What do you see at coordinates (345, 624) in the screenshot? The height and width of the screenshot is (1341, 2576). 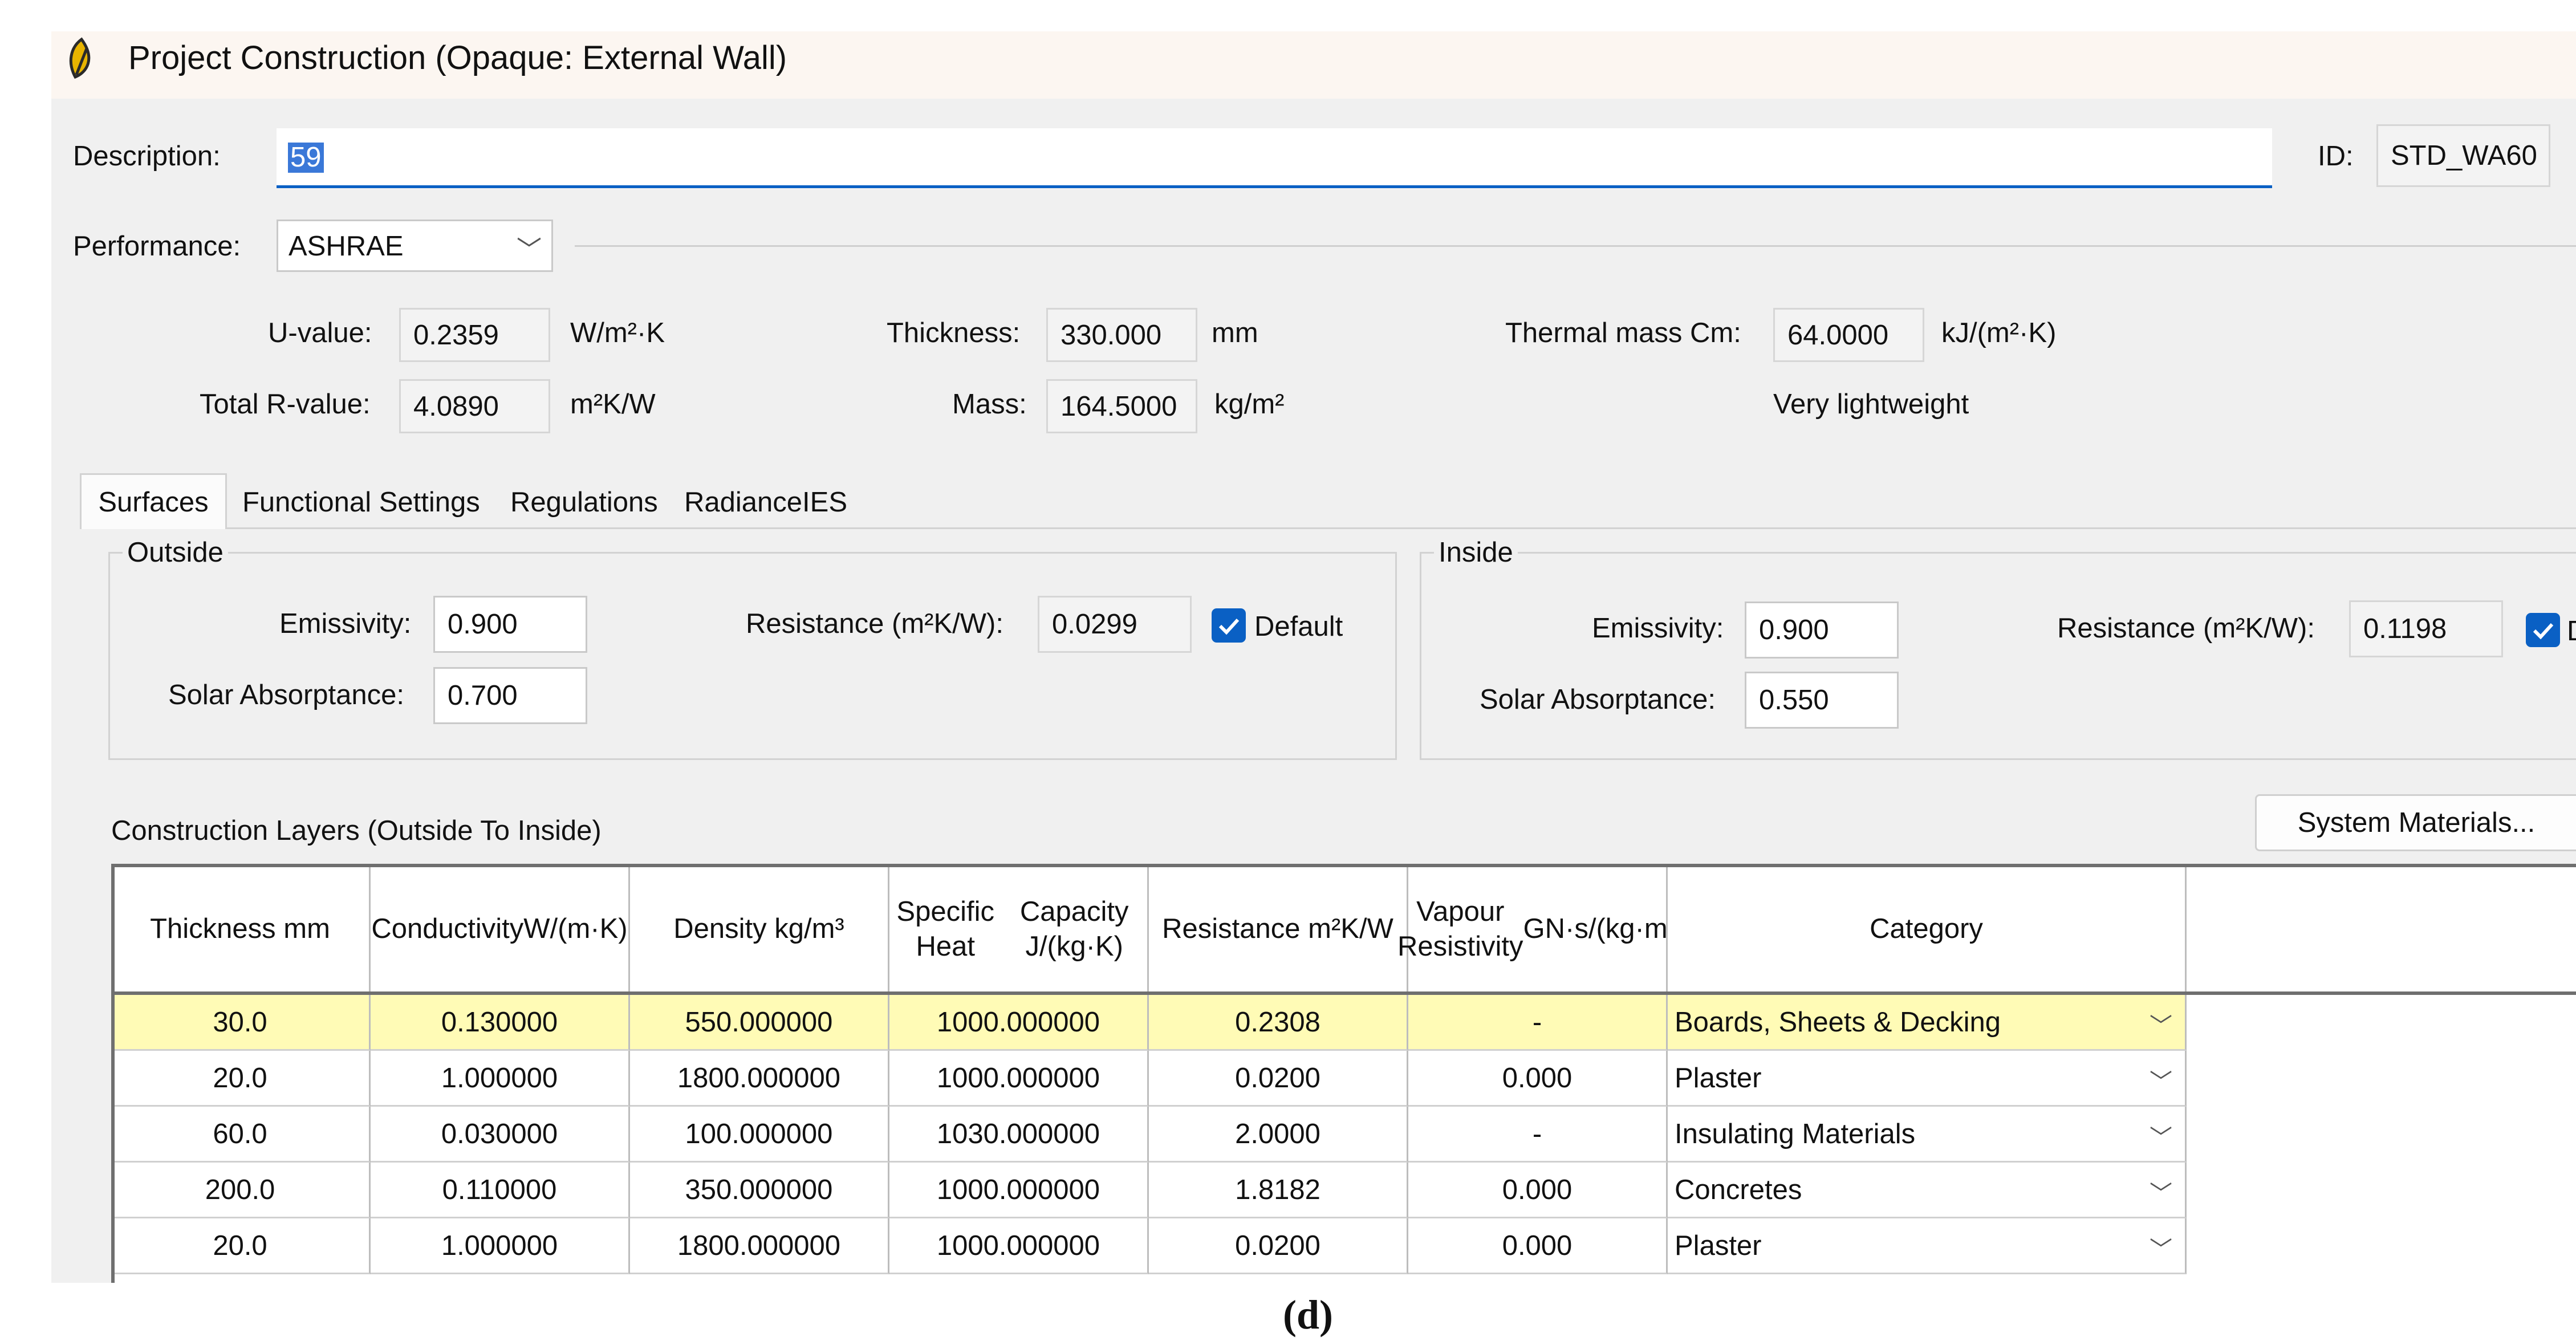 I see `outside-emissivity-label: Emissivity:` at bounding box center [345, 624].